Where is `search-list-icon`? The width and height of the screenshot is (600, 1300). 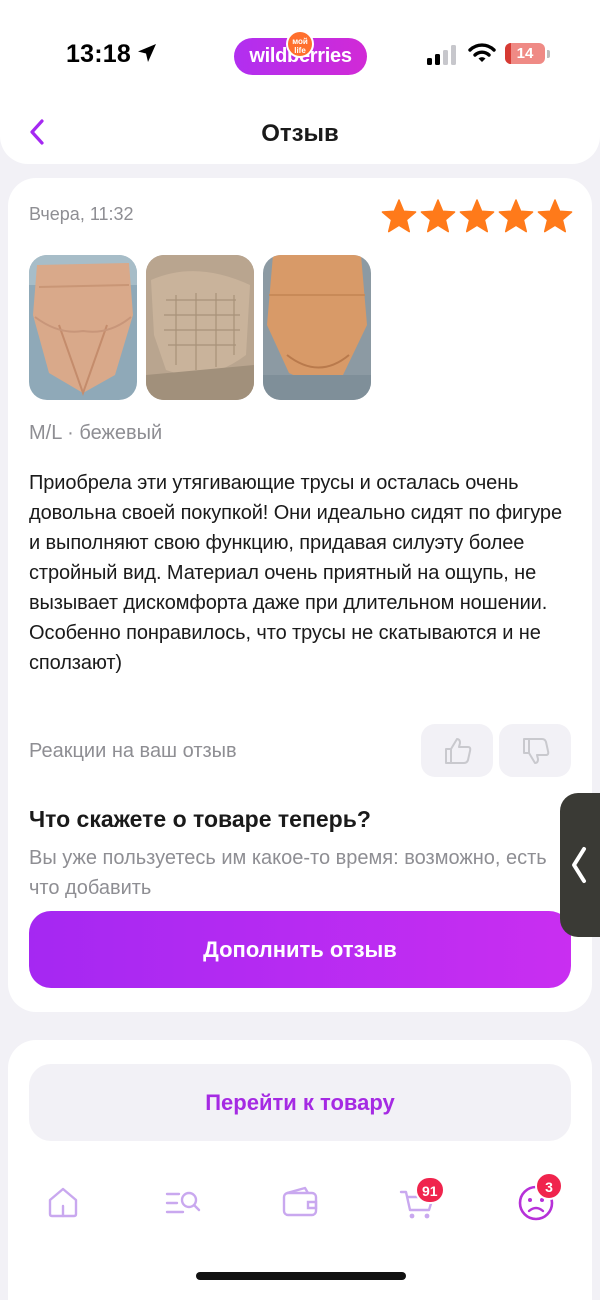 search-list-icon is located at coordinates (183, 1202).